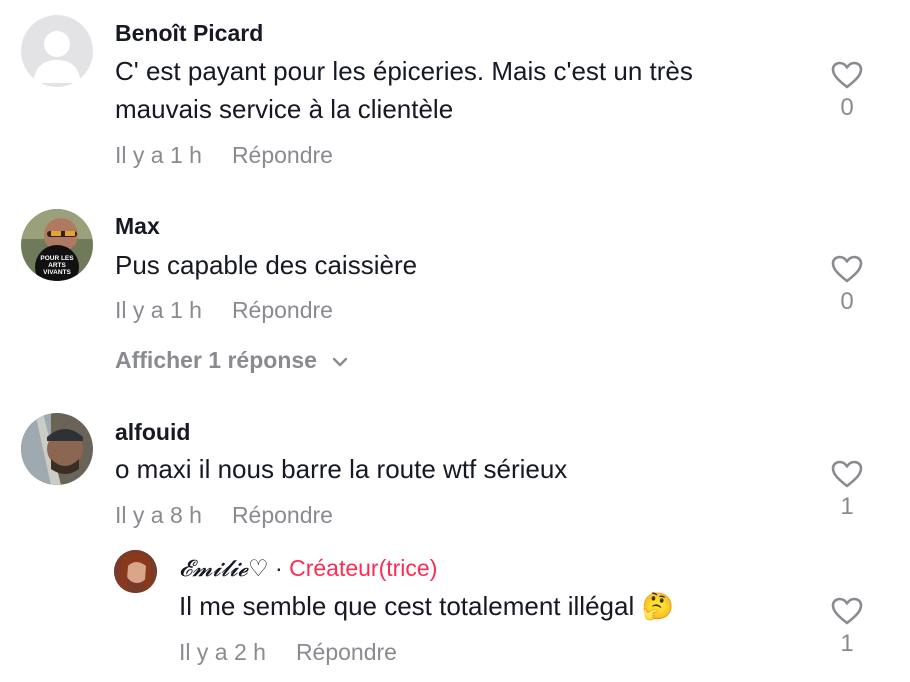 The image size is (910, 682). I want to click on avatar-badge-text: POUR LES ARTS VIVANTS, so click(57, 265).